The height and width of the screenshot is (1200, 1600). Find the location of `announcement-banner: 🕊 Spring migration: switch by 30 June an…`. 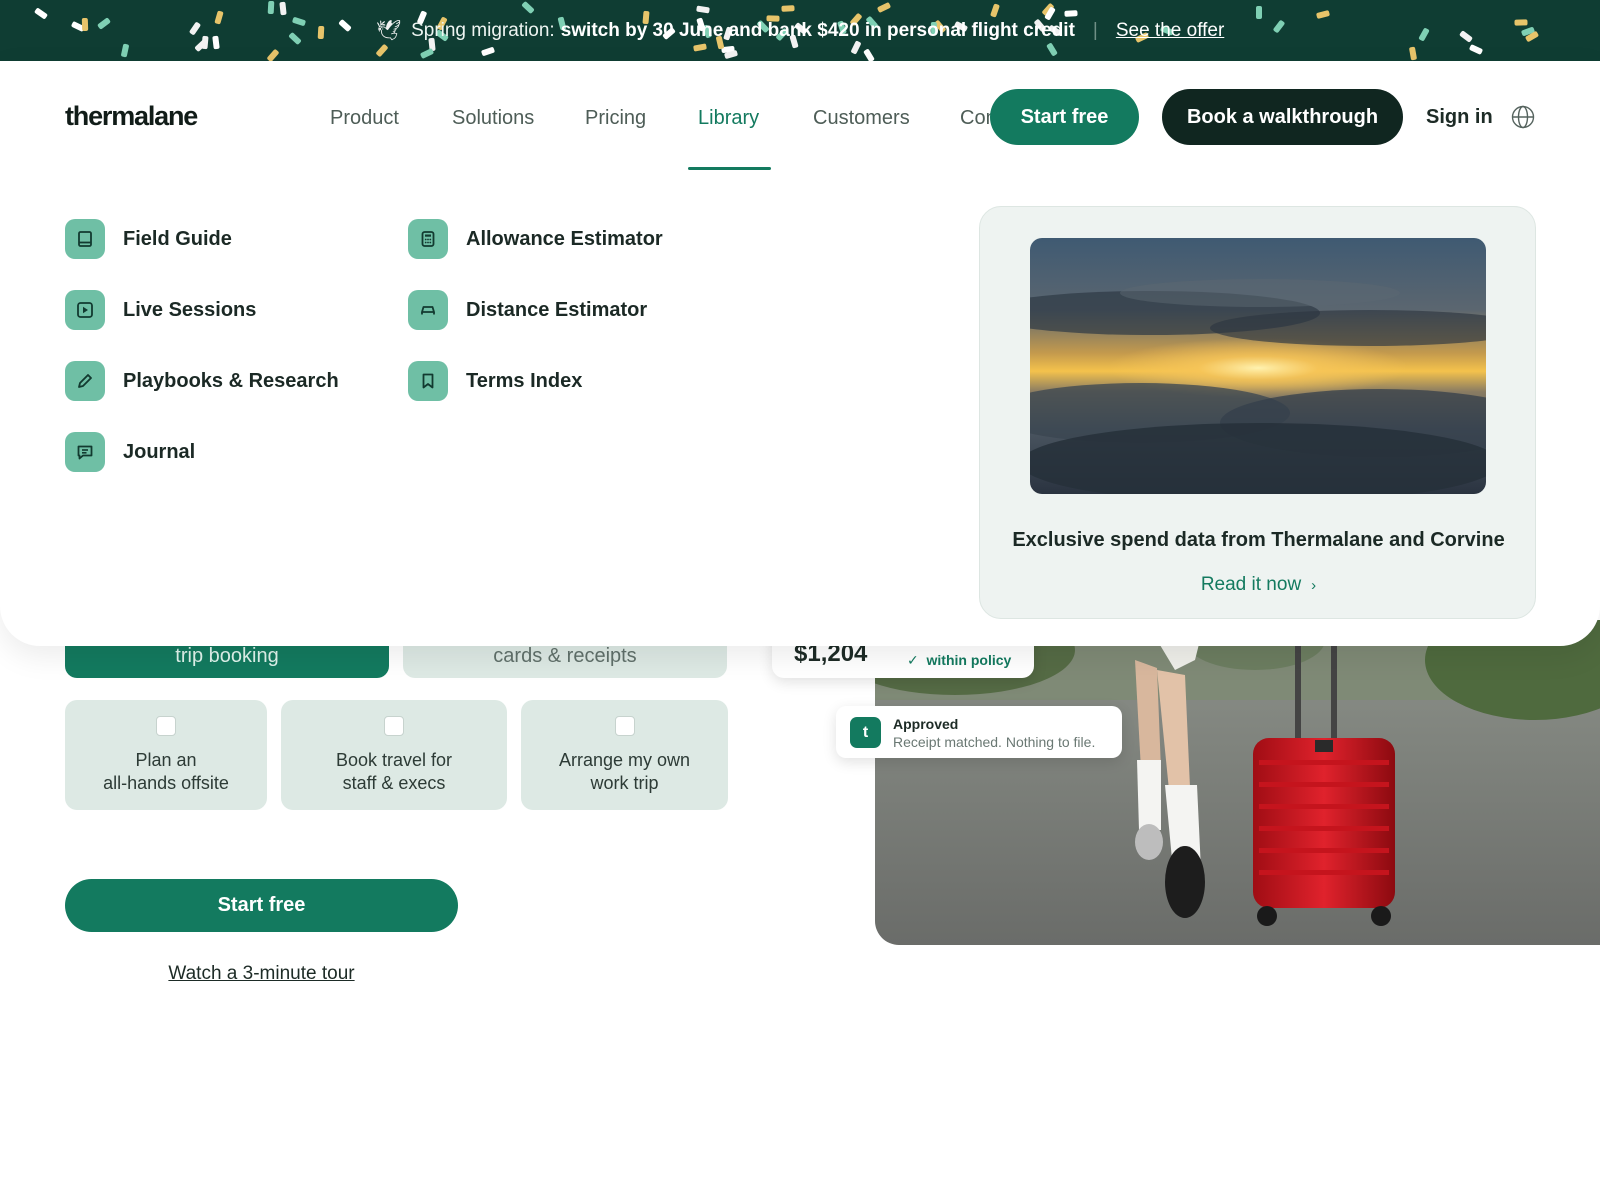

announcement-banner: 🕊 Spring migration: switch by 30 June an… is located at coordinates (800, 30).